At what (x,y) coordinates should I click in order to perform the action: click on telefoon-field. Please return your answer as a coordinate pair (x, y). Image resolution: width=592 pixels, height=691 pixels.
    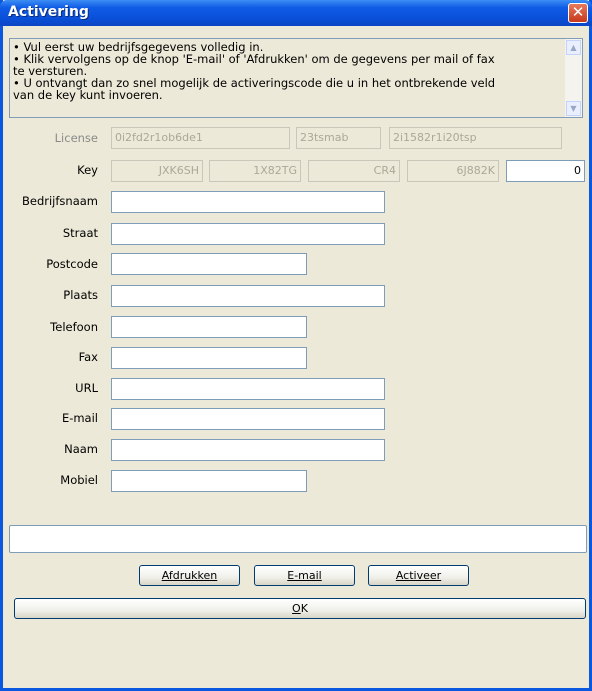
    Looking at the image, I should click on (209, 327).